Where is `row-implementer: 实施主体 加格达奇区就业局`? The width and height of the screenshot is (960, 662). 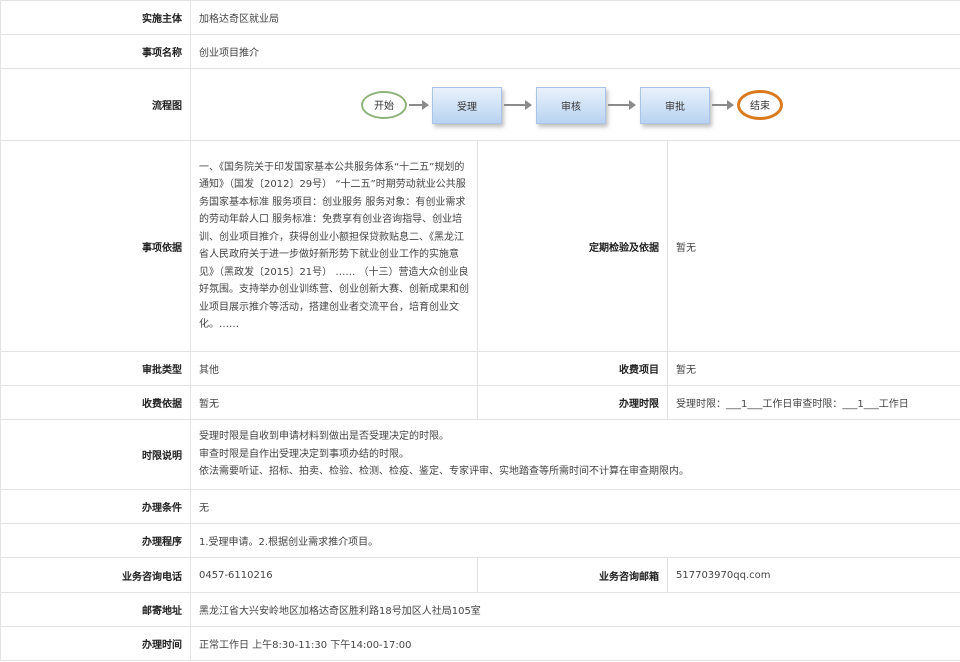
row-implementer: 实施主体 加格达奇区就业局 is located at coordinates (480, 17).